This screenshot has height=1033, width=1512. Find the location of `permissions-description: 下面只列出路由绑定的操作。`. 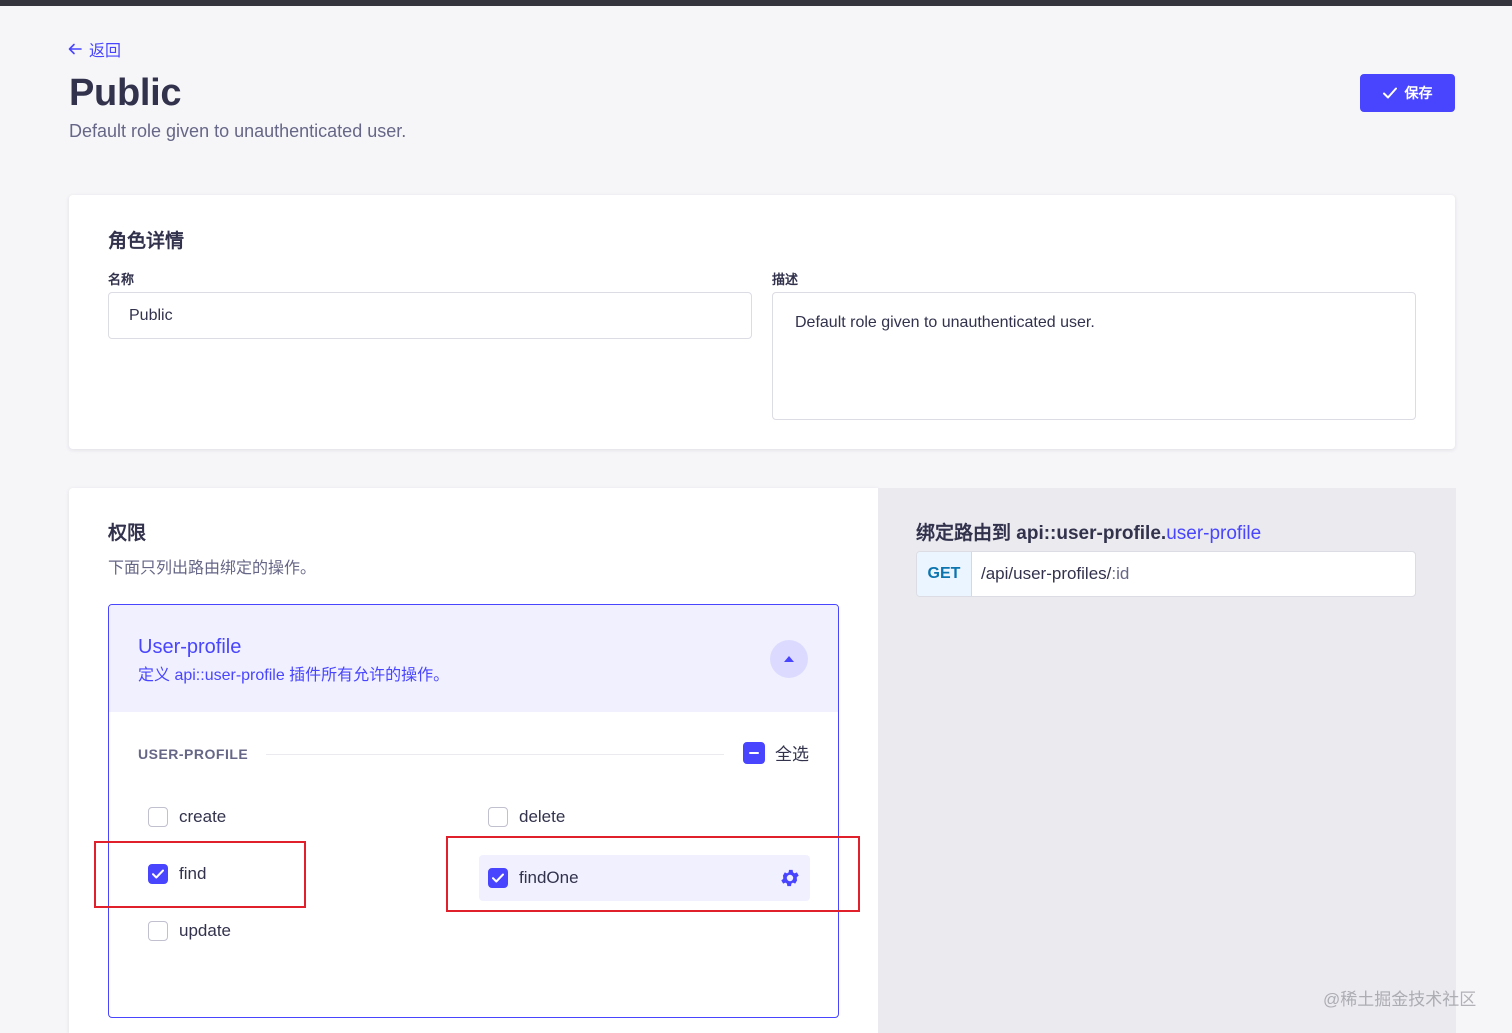

permissions-description: 下面只列出路由绑定的操作。 is located at coordinates (212, 568).